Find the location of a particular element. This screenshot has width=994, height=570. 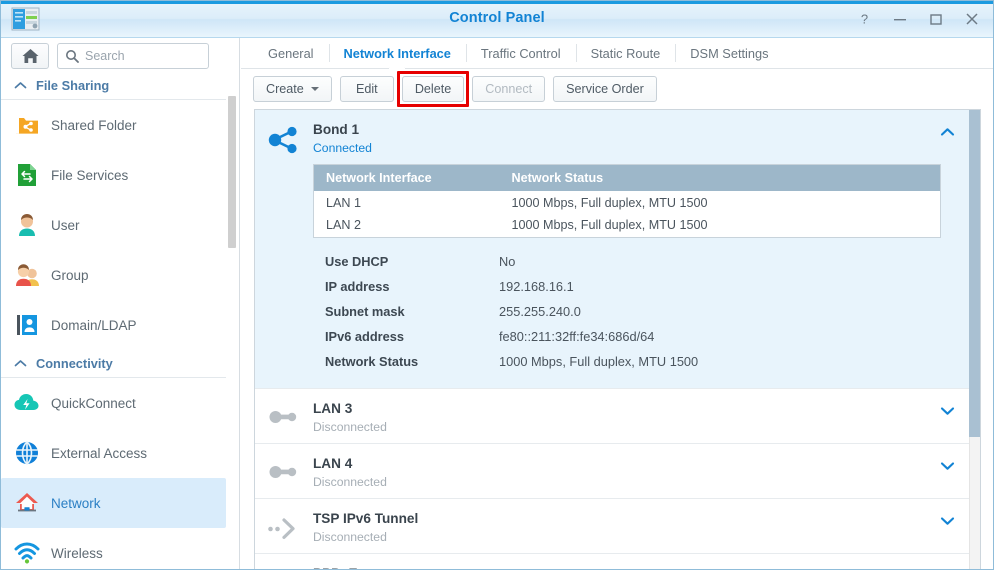

sidebar-item-wireless: Wireless is located at coordinates (113, 548).